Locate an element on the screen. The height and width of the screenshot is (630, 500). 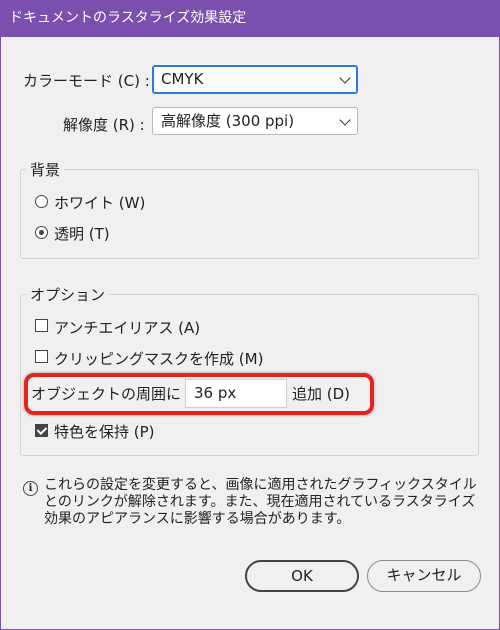
color-mode-select: CMYK is located at coordinates (255, 79).